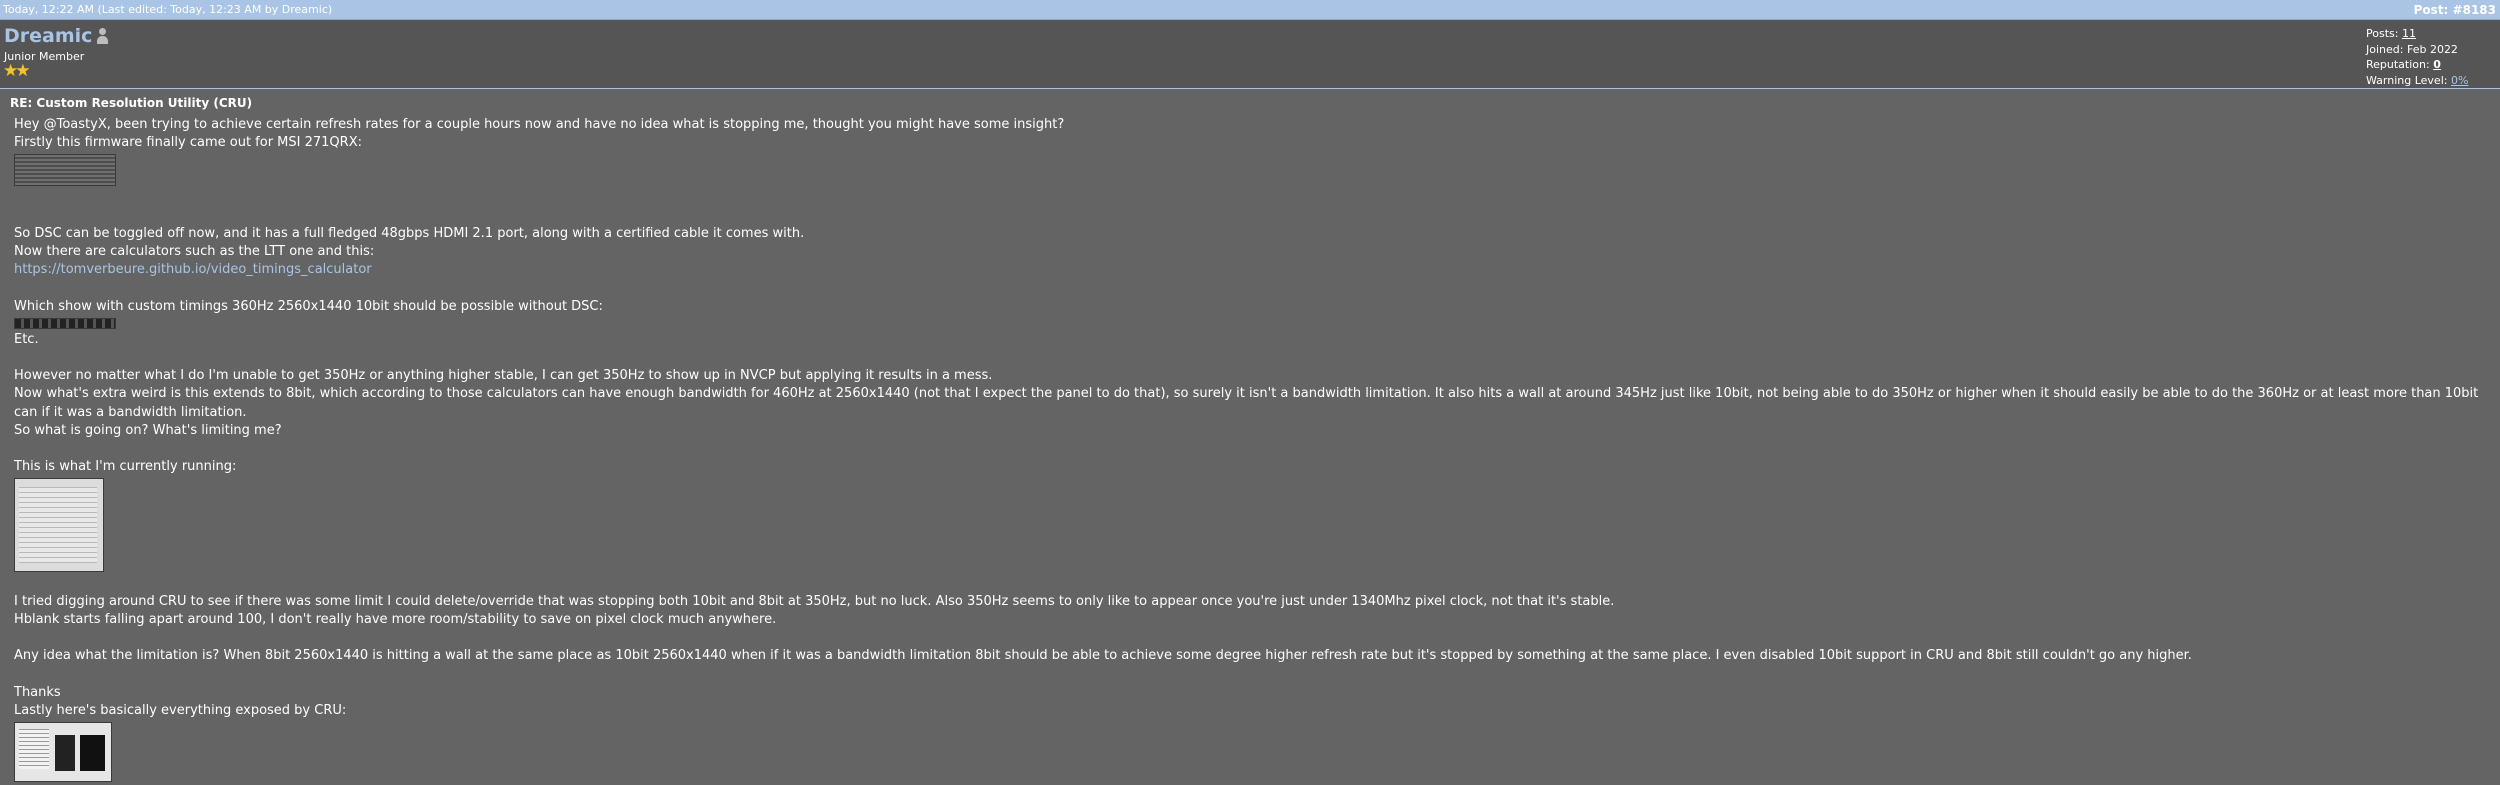 The width and height of the screenshot is (2500, 785). I want to click on post-subject: RE: Custom Resolution Utility (CRU), so click(131, 103).